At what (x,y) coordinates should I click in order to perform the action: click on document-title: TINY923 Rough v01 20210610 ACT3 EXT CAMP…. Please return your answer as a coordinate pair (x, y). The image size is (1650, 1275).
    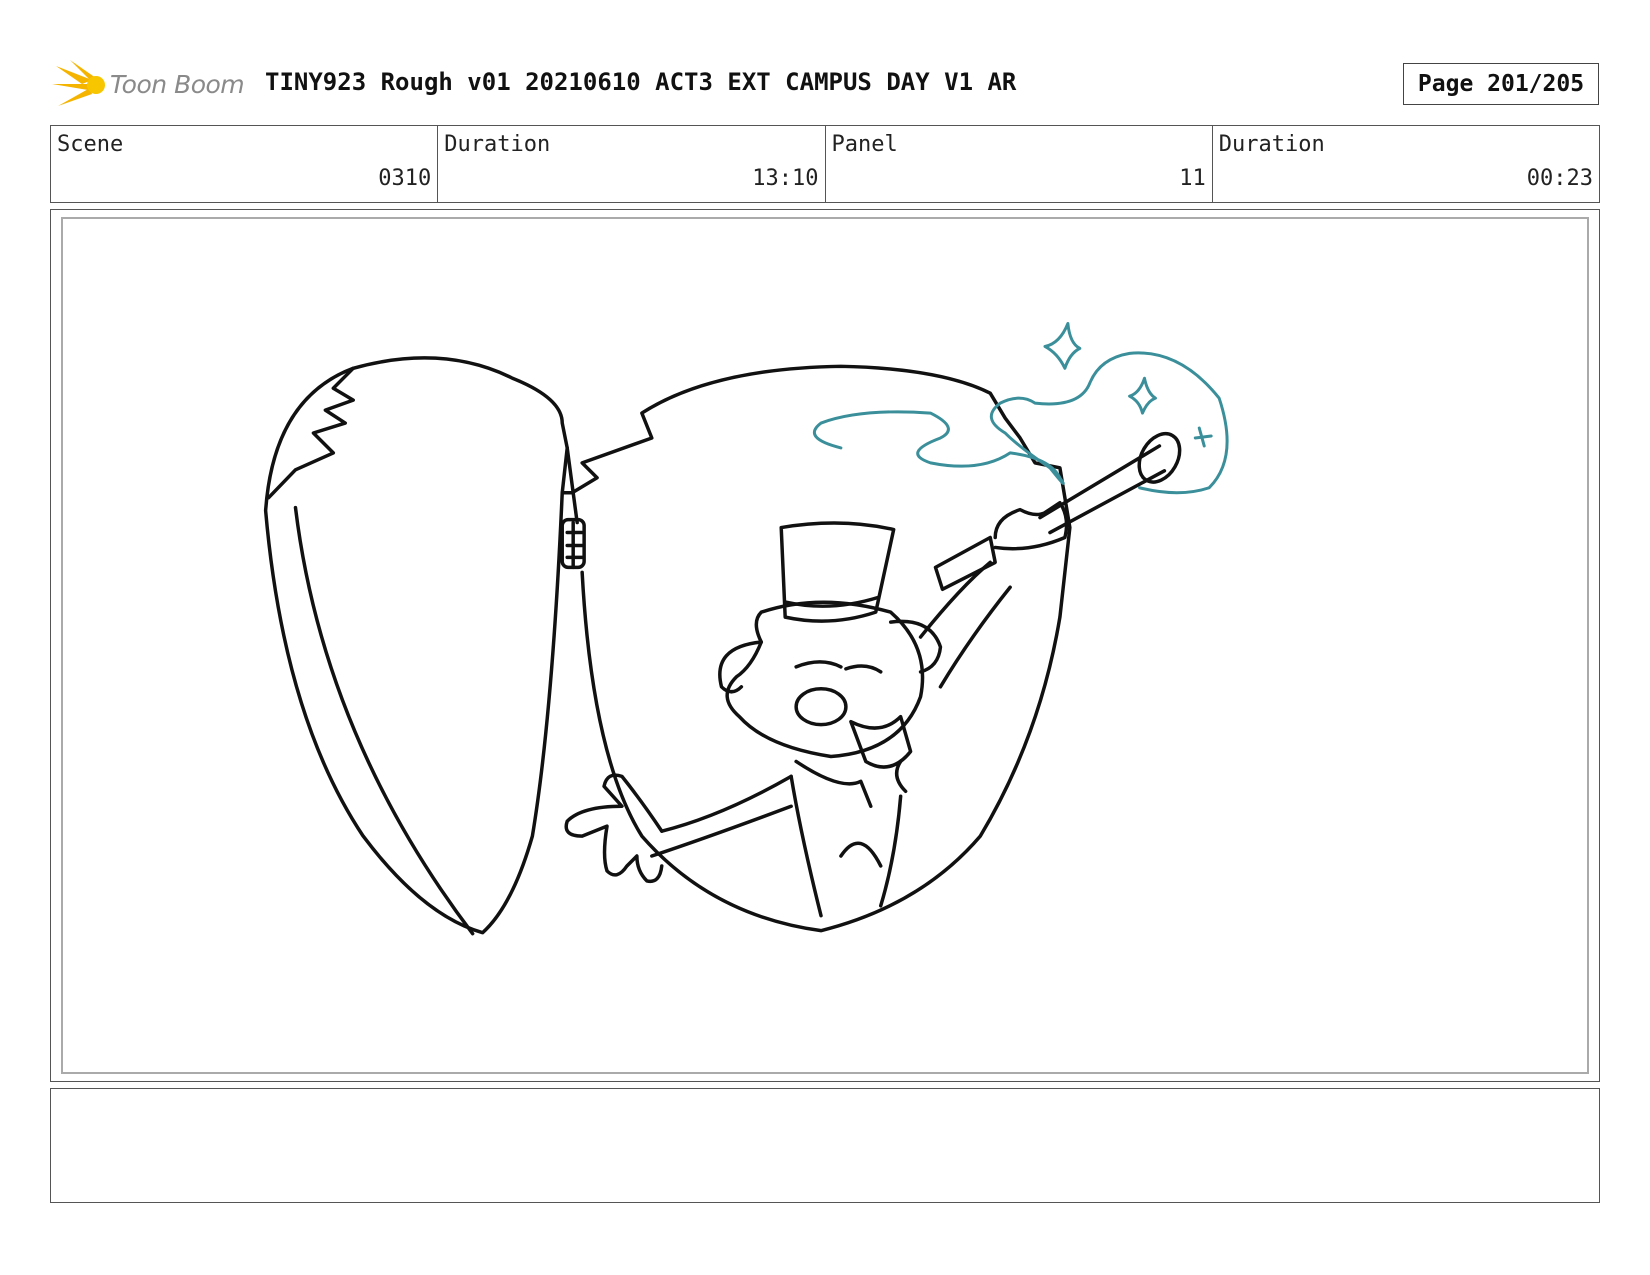
    Looking at the image, I should click on (641, 82).